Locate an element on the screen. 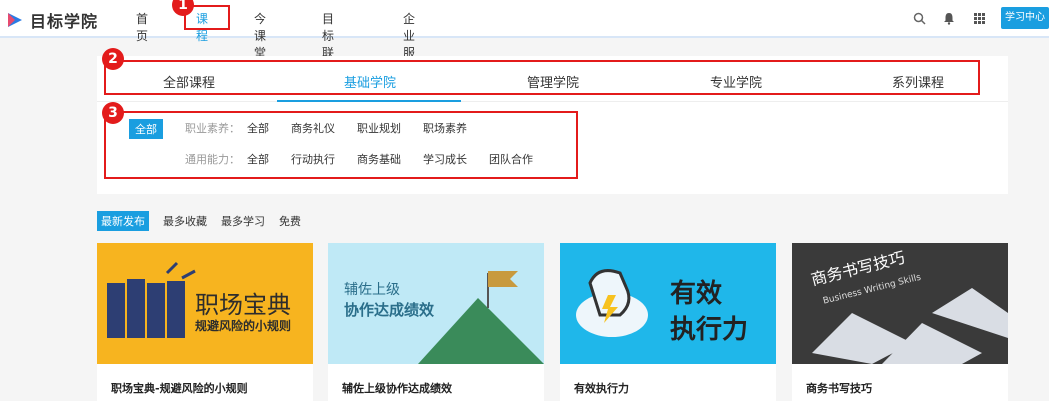 The image size is (1049, 401). annotation-badge-2: 2 is located at coordinates (113, 59).